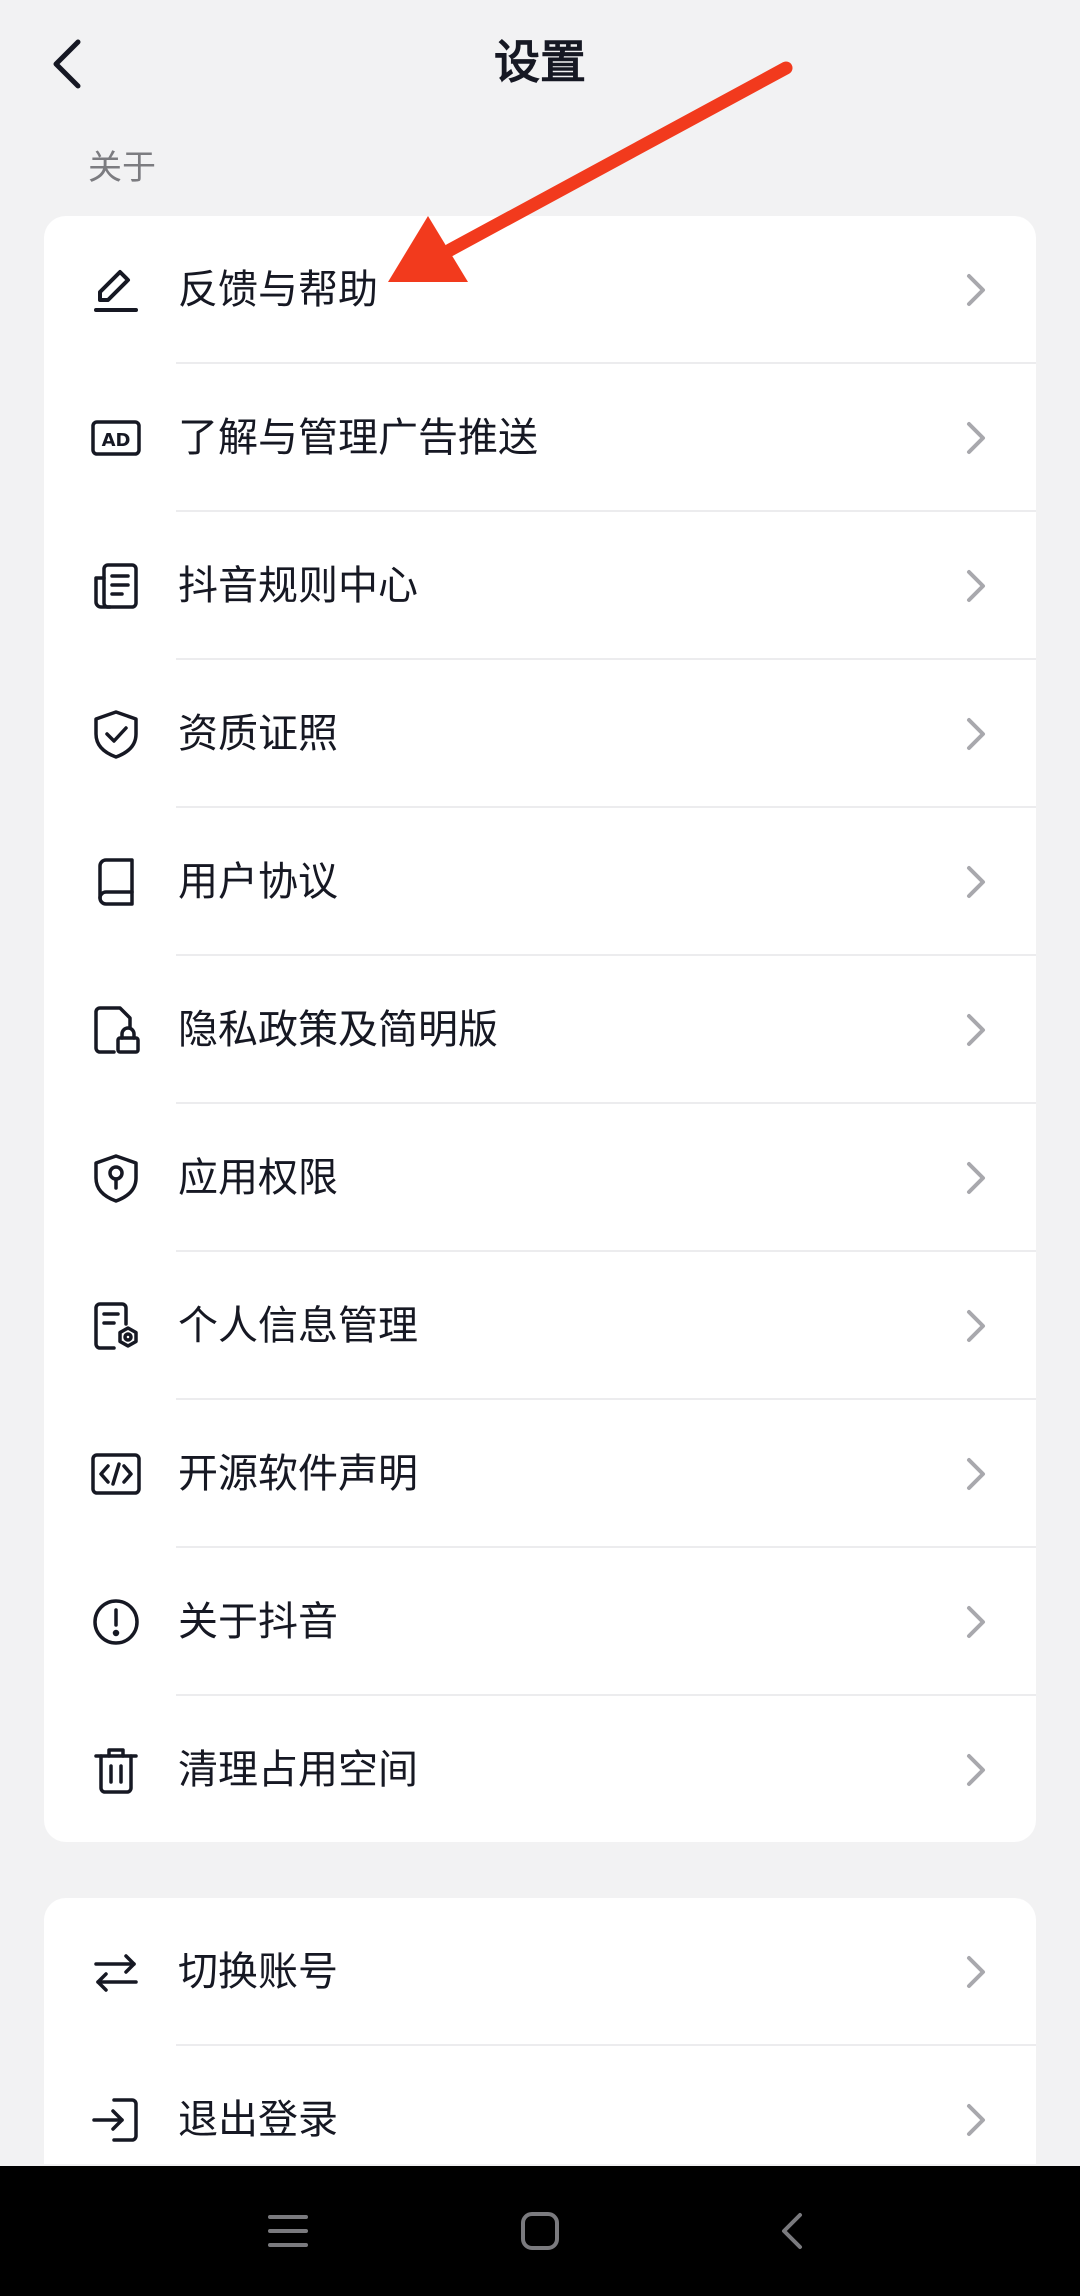 This screenshot has width=1080, height=2296. I want to click on settings-item-open-source: 开源软件声明, so click(540, 1474).